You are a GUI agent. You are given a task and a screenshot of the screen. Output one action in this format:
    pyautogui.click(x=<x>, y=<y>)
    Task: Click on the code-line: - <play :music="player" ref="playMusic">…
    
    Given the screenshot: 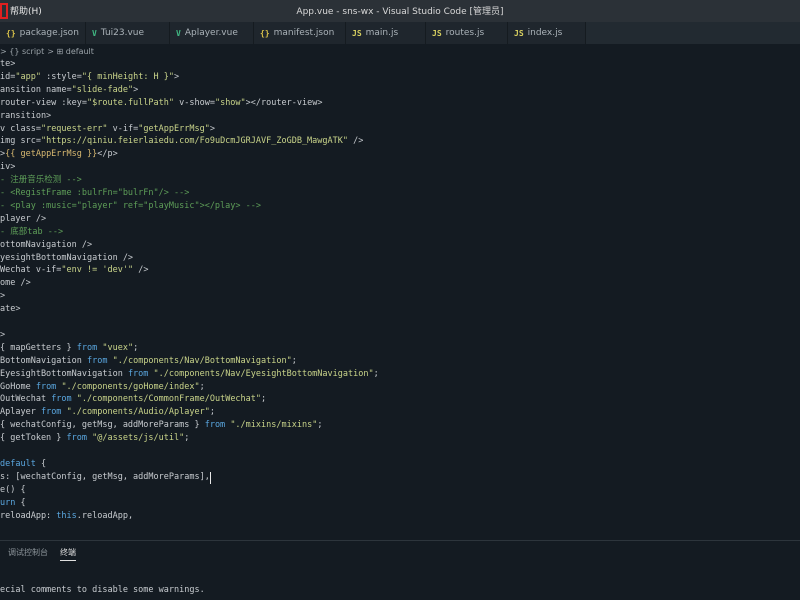 What is the action you would take?
    pyautogui.click(x=130, y=205)
    